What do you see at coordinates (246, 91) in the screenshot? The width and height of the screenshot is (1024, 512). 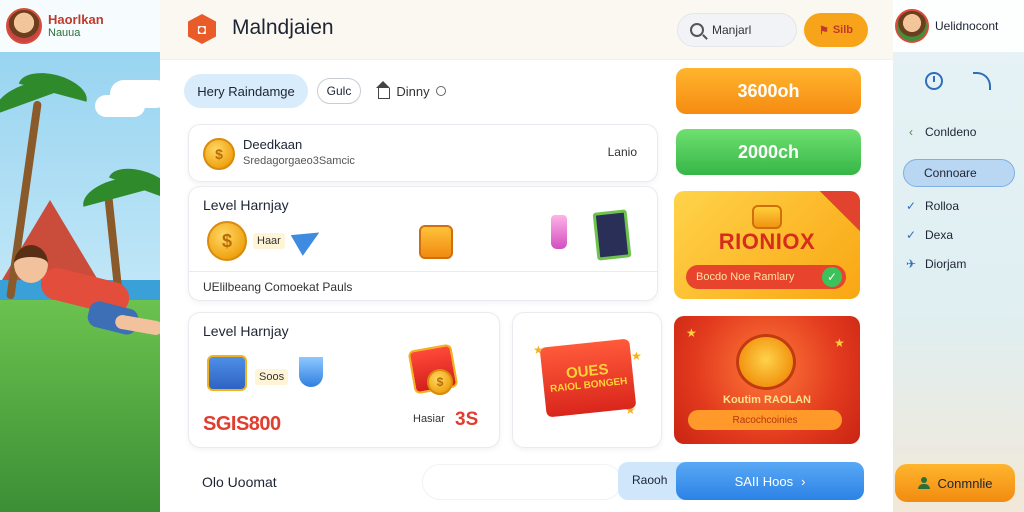 I see `filter-chip-active: Hery Raindamge` at bounding box center [246, 91].